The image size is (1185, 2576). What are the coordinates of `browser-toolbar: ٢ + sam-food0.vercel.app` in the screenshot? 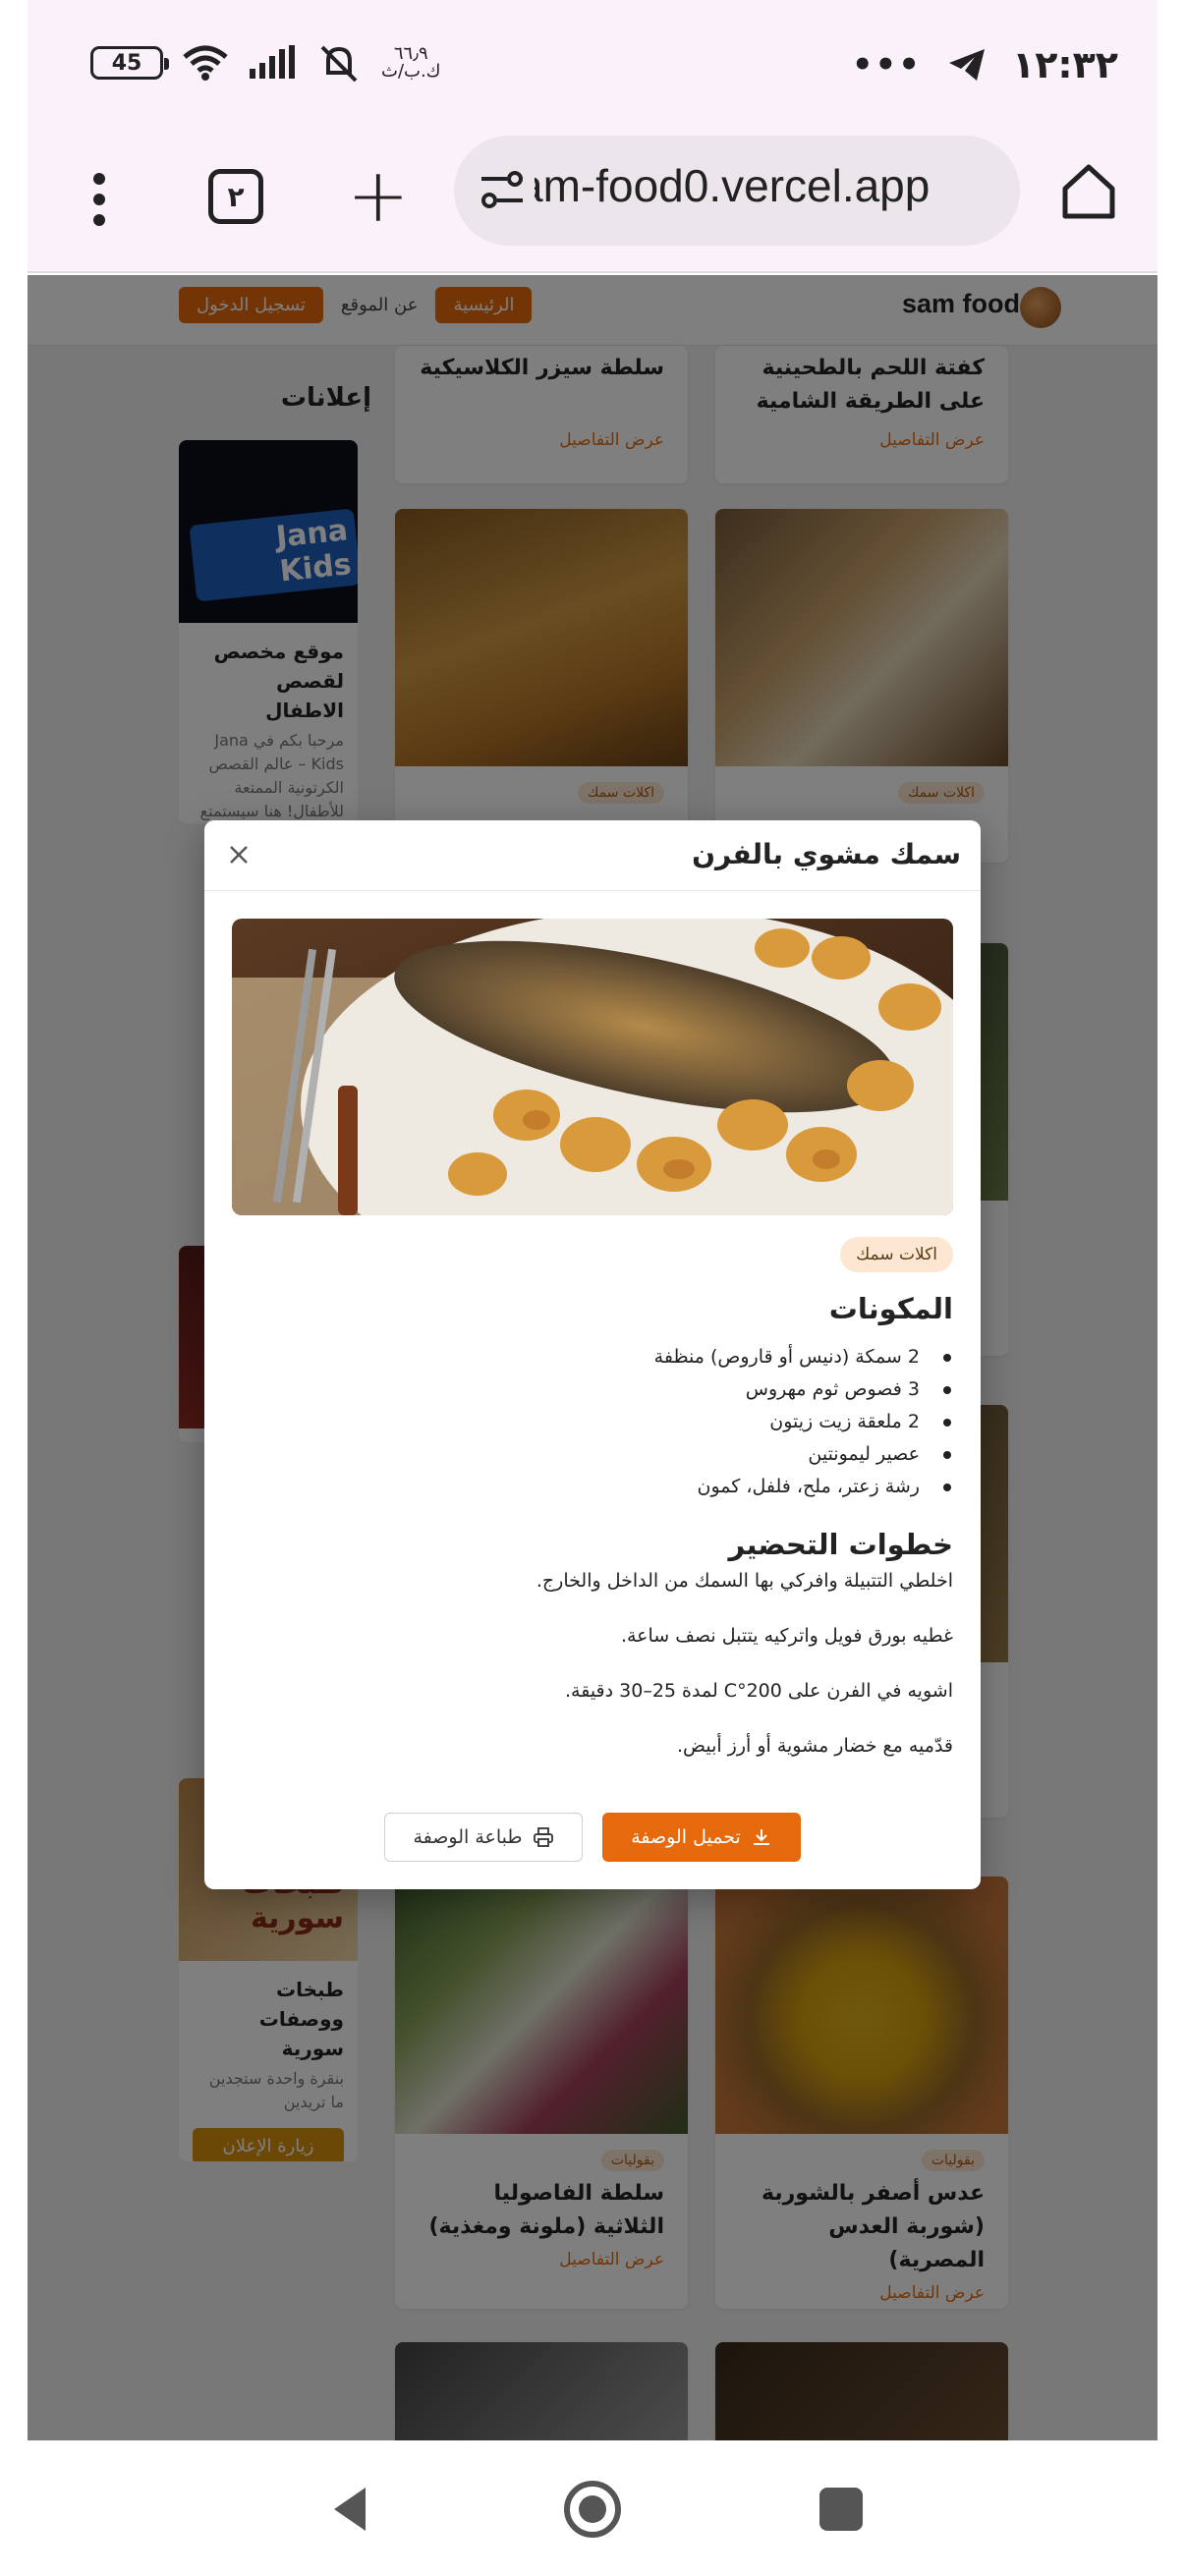 It's located at (592, 204).